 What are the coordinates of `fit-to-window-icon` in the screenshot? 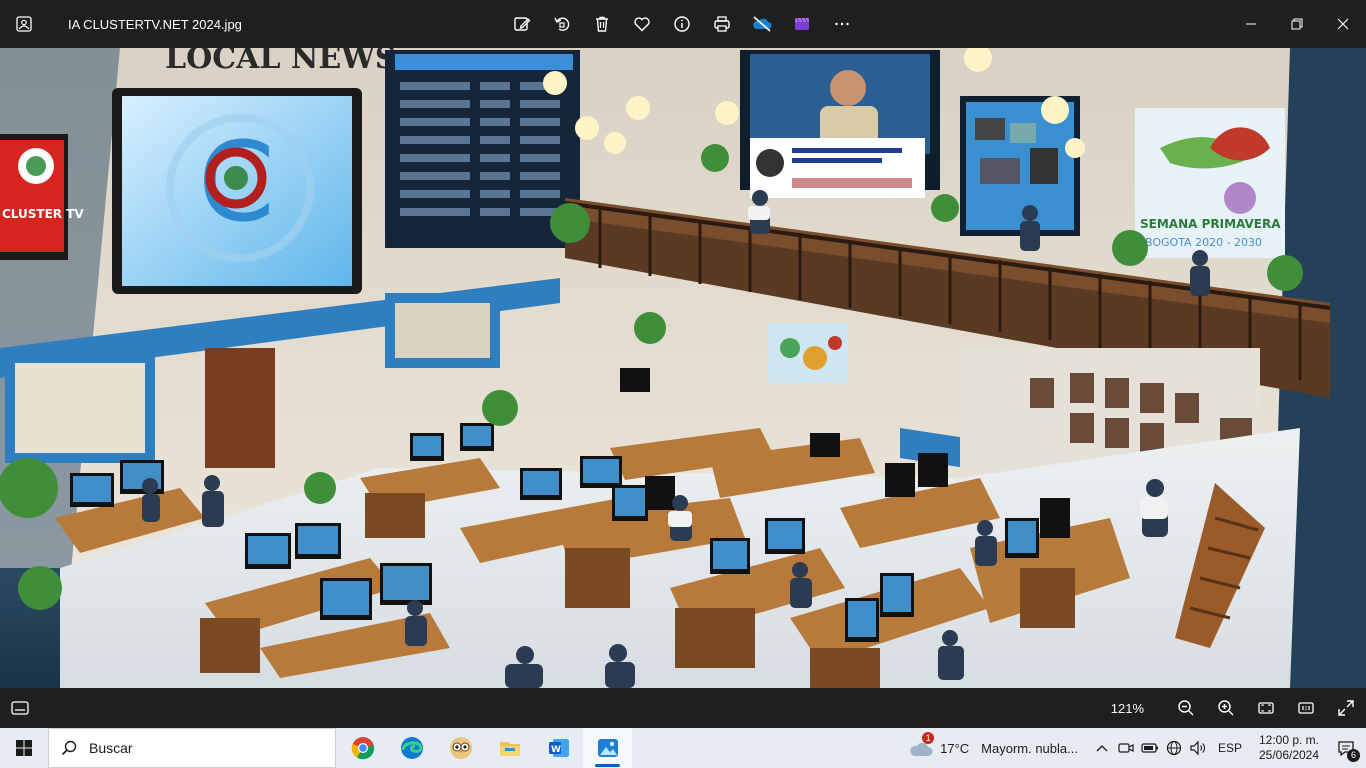 It's located at (1266, 708).